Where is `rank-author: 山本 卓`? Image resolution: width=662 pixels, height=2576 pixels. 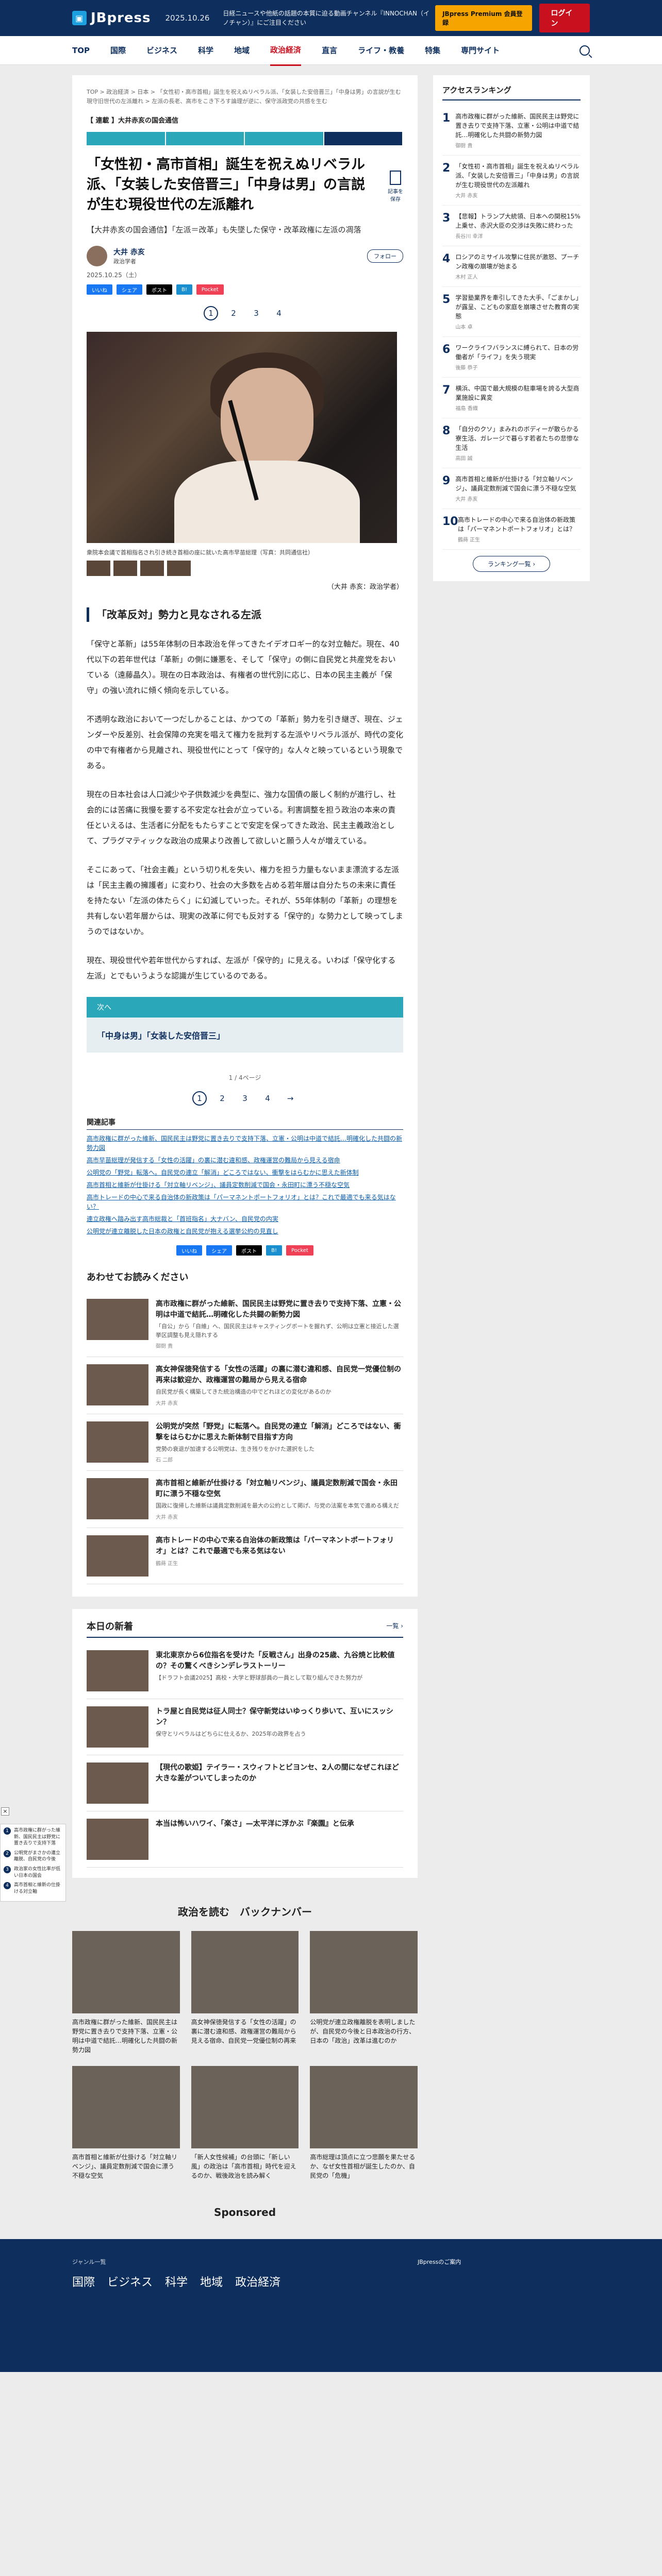 rank-author: 山本 卓 is located at coordinates (464, 327).